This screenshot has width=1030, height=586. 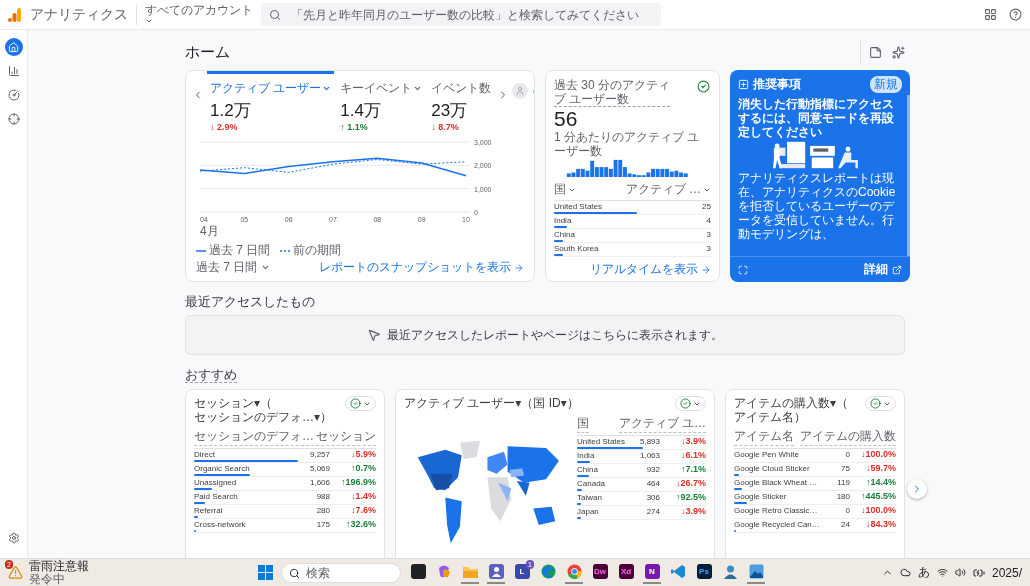 What do you see at coordinates (942, 572) in the screenshot?
I see `wifi-icon` at bounding box center [942, 572].